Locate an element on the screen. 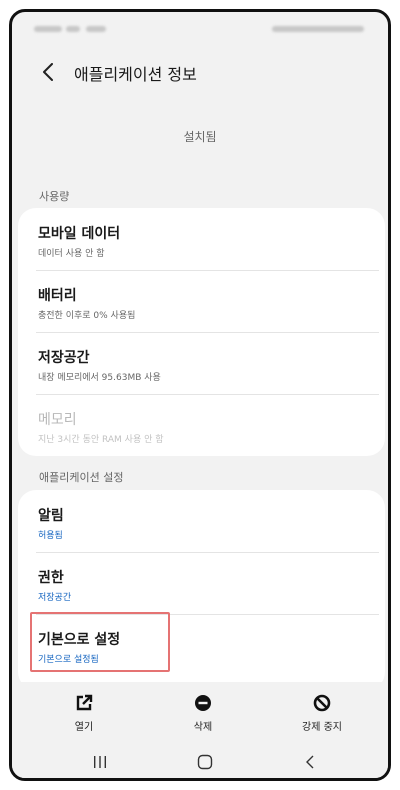 This screenshot has height=790, width=400. usage-item-storage: 저장공간 내장 메모리에서 95.63MB 사용 is located at coordinates (201, 363).